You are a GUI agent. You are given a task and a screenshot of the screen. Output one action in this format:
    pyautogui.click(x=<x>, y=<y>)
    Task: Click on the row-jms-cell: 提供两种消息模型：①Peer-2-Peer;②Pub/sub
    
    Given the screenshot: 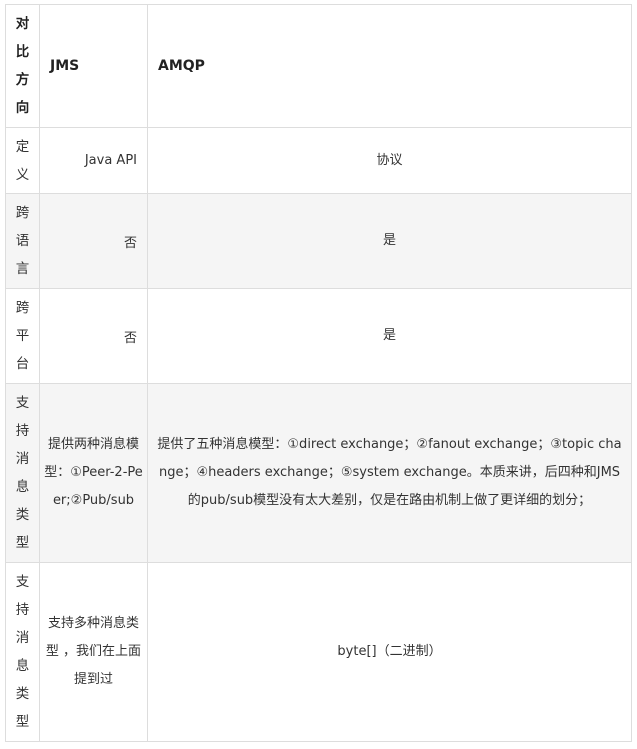 What is the action you would take?
    pyautogui.click(x=93, y=473)
    